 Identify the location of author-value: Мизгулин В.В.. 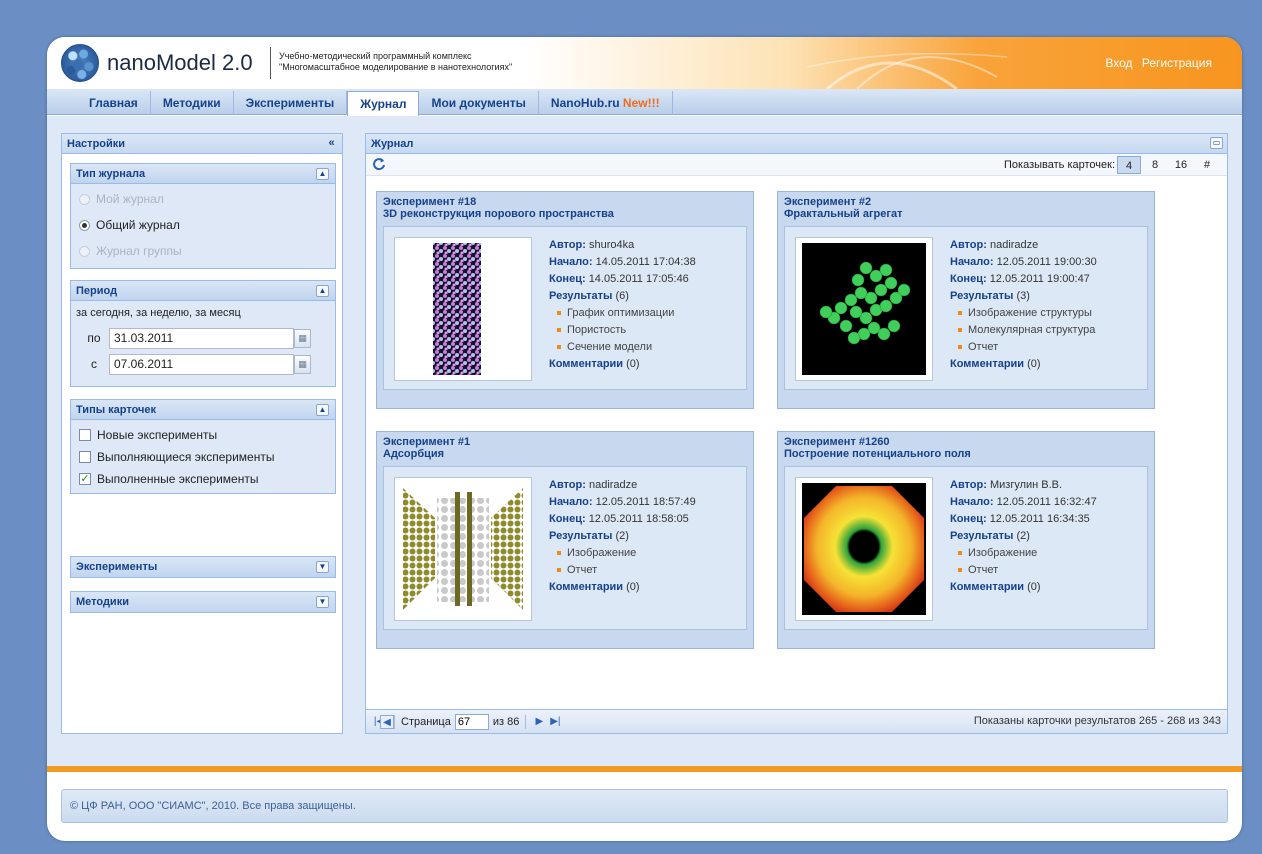
(1026, 485).